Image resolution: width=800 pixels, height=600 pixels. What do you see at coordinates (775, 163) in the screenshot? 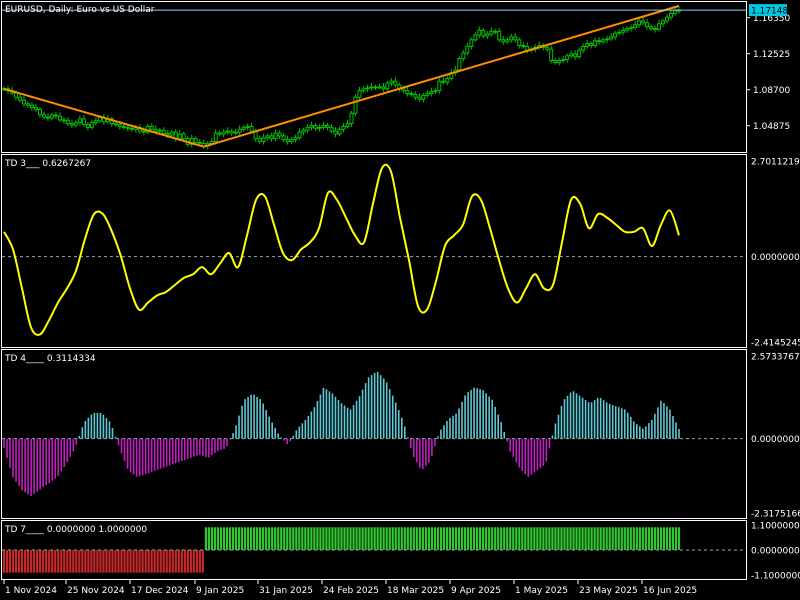
I see `td3-scale-label: 2.7011219` at bounding box center [775, 163].